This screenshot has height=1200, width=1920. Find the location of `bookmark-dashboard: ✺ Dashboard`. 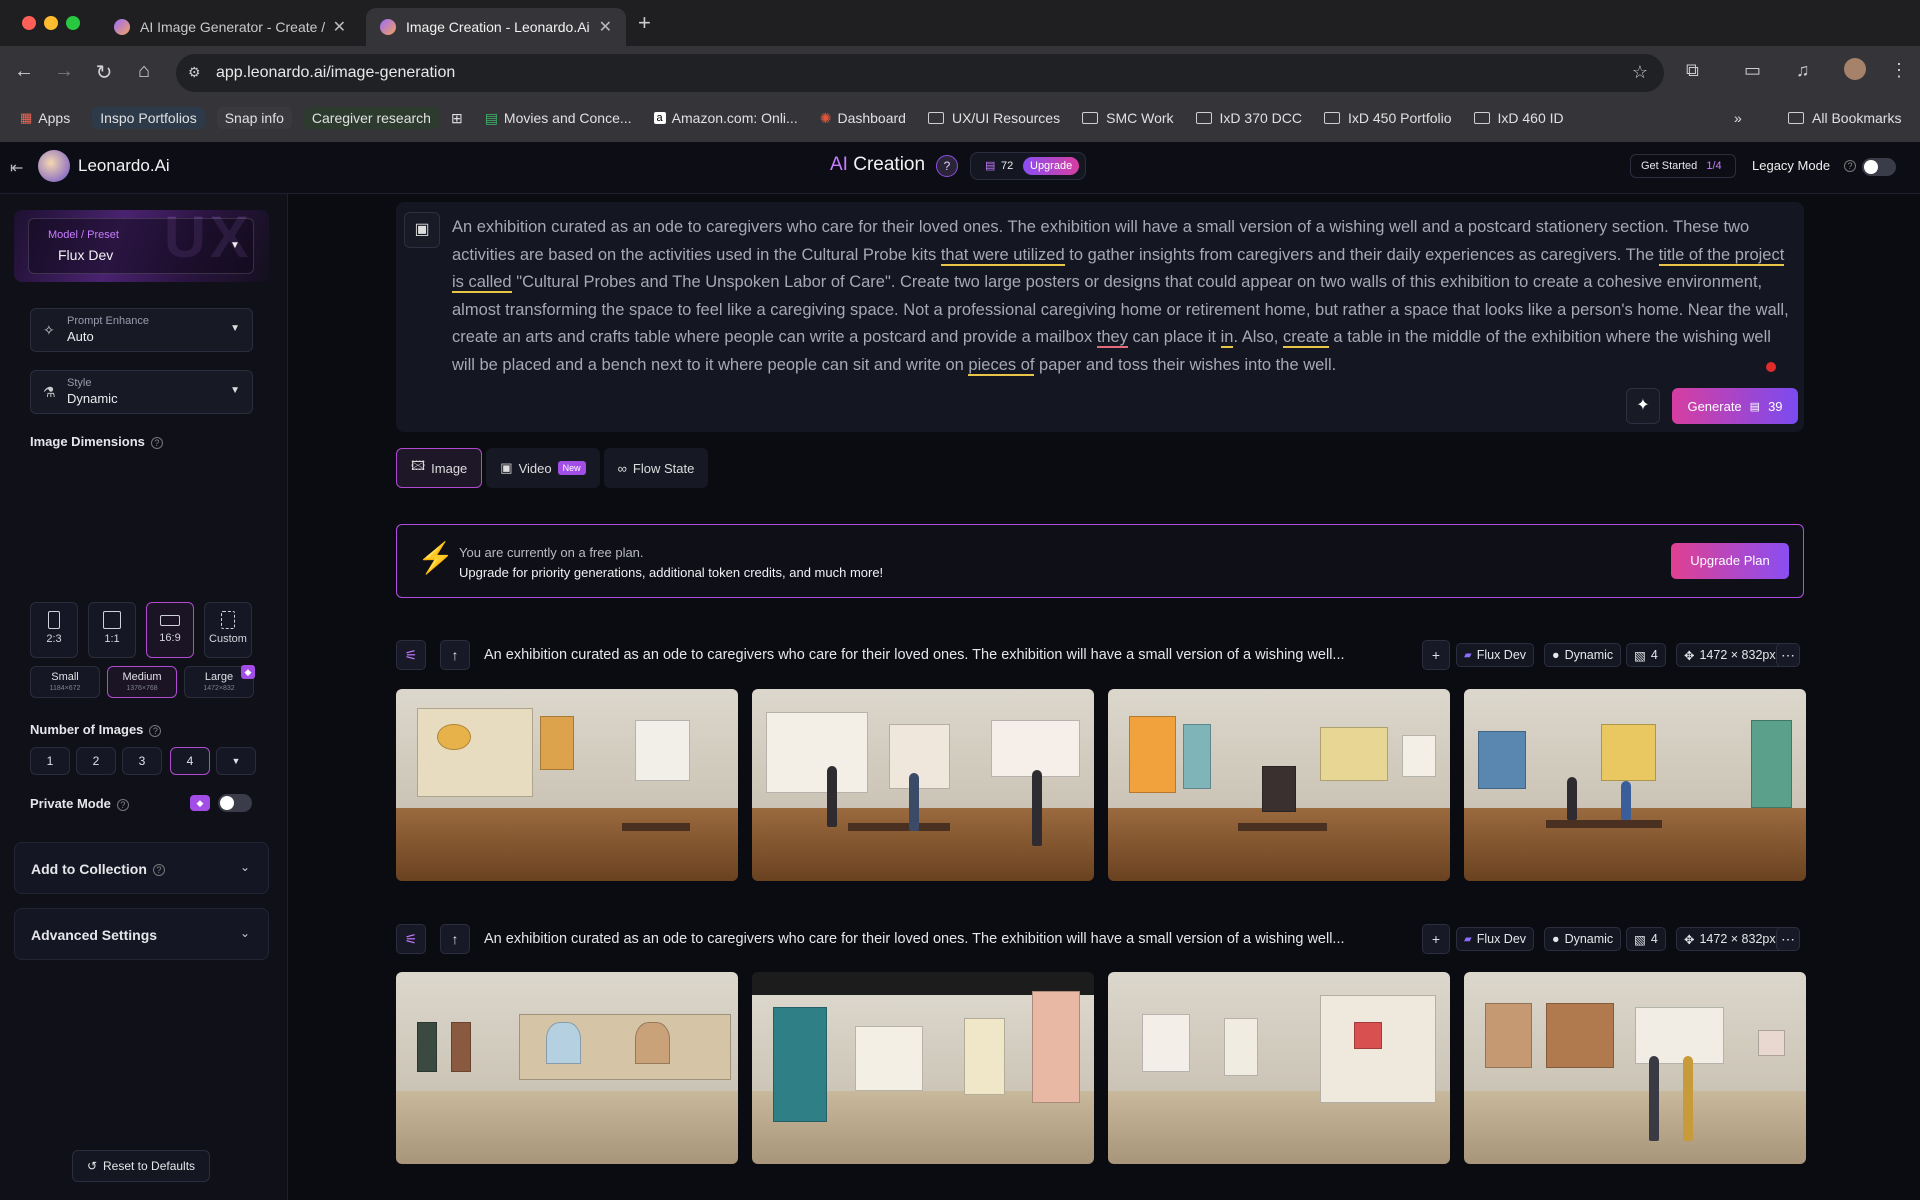

bookmark-dashboard: ✺ Dashboard is located at coordinates (863, 118).